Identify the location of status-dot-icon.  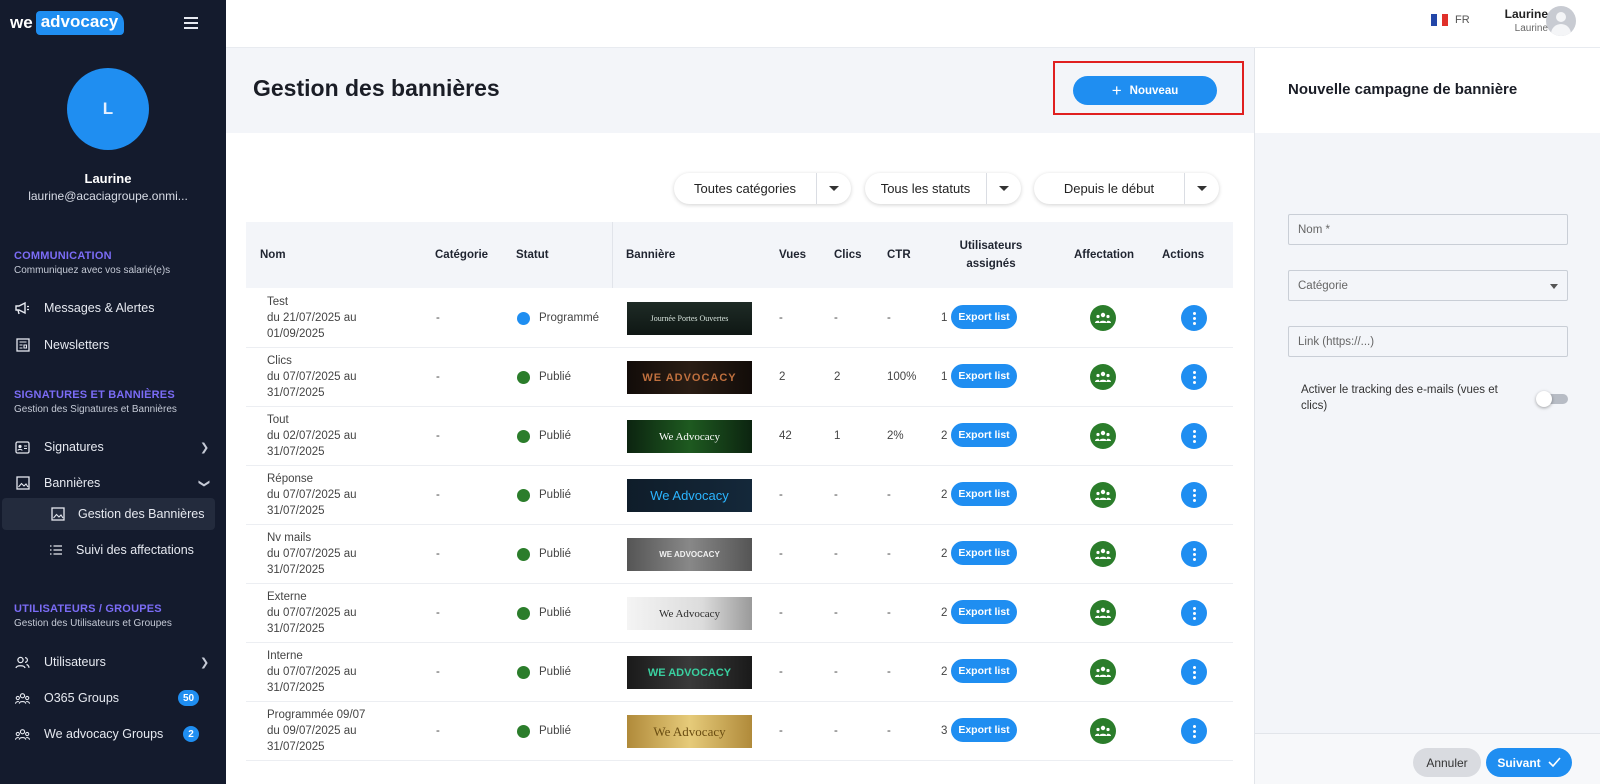
(523, 495).